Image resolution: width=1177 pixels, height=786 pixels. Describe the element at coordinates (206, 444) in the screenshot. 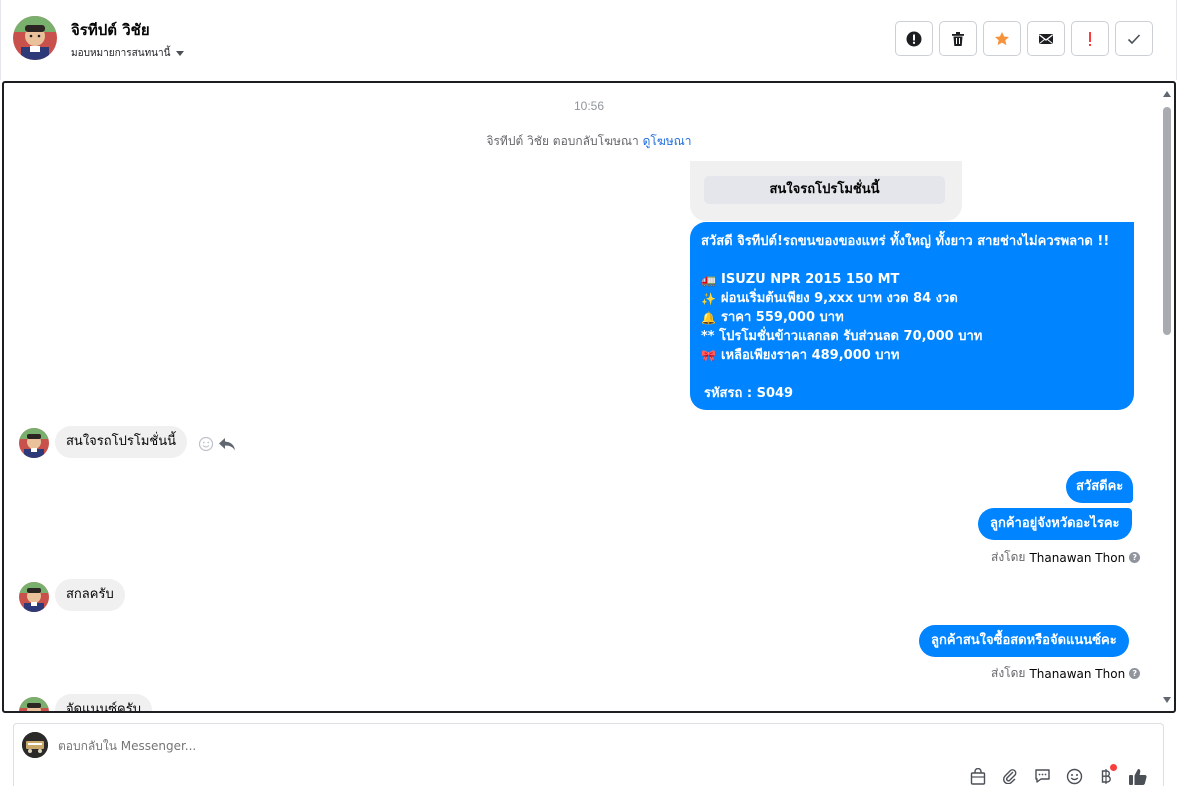

I see `emoji-react-icon` at that location.